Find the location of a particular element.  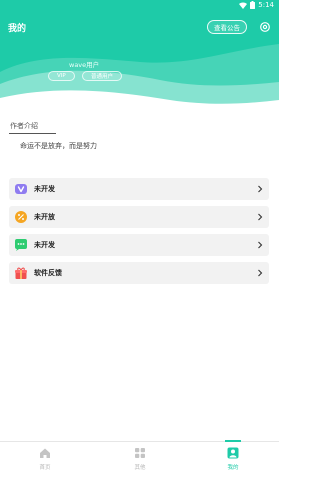

tab-mine: 我的 is located at coordinates (233, 456).